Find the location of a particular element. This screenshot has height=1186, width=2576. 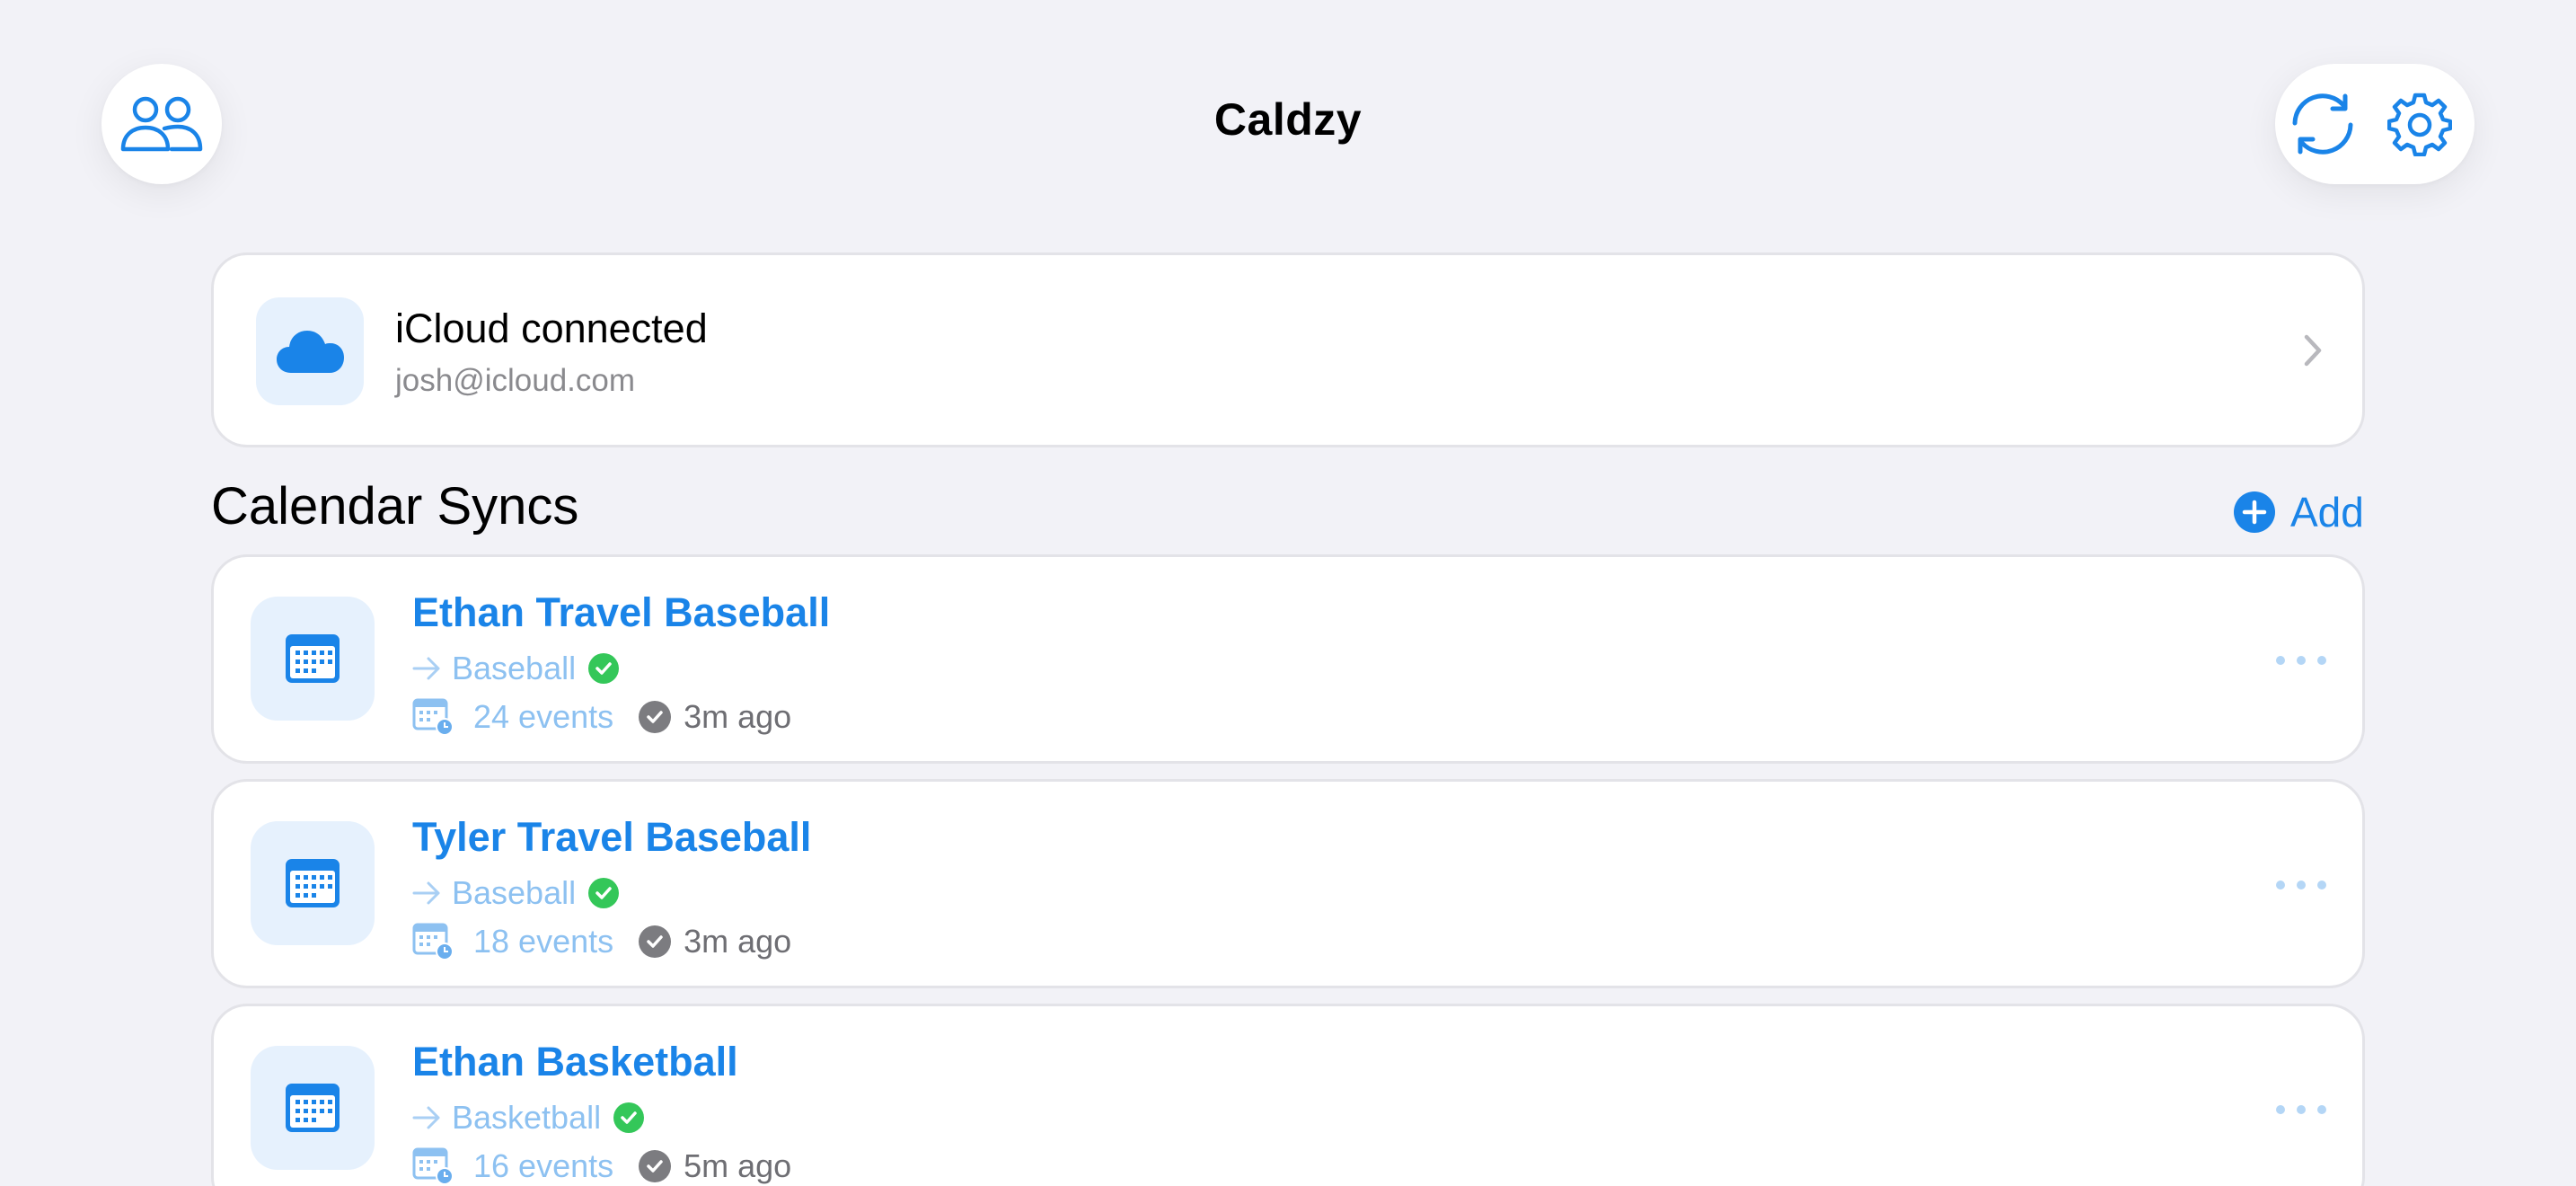

sync-last-time: 5m ago is located at coordinates (738, 1165).